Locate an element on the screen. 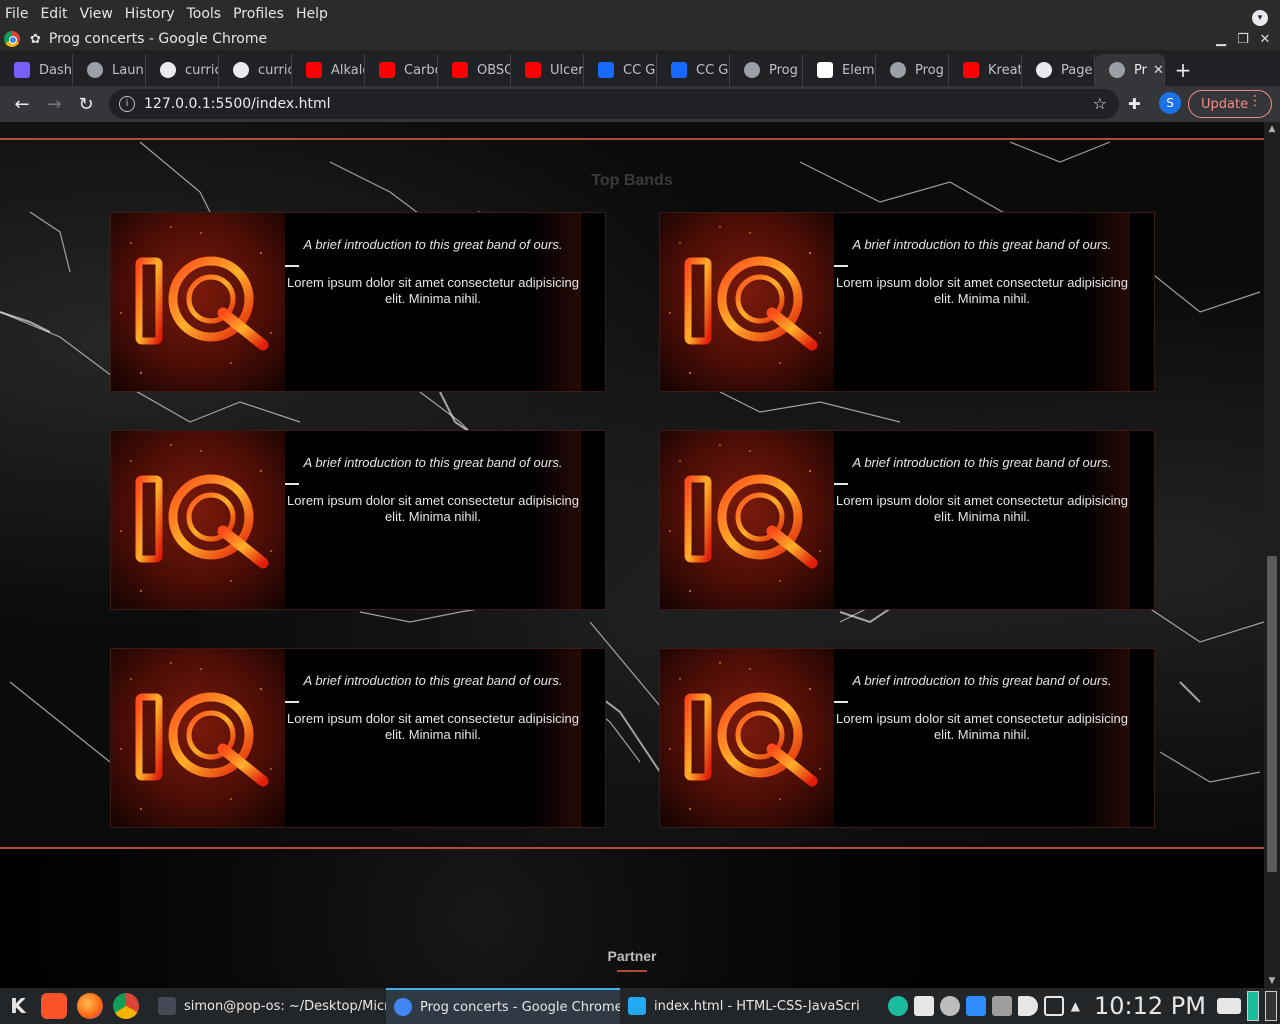  new-tab-button: + is located at coordinates (1183, 70).